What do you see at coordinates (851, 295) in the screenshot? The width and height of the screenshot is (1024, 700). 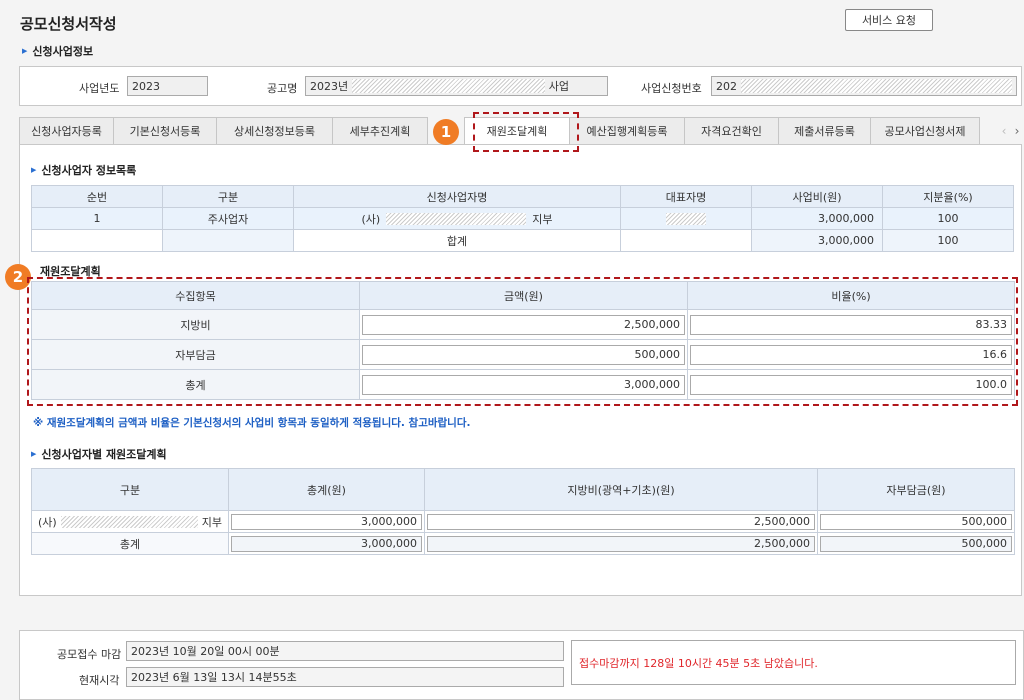 I see `col-header: 비율(%)` at bounding box center [851, 295].